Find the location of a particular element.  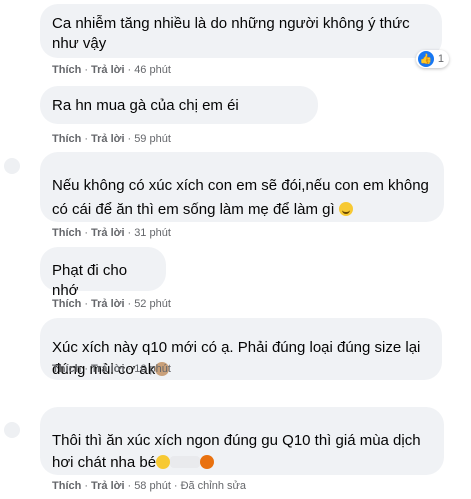

comment-bubble: Phạt đi cho nhớ is located at coordinates (103, 273).